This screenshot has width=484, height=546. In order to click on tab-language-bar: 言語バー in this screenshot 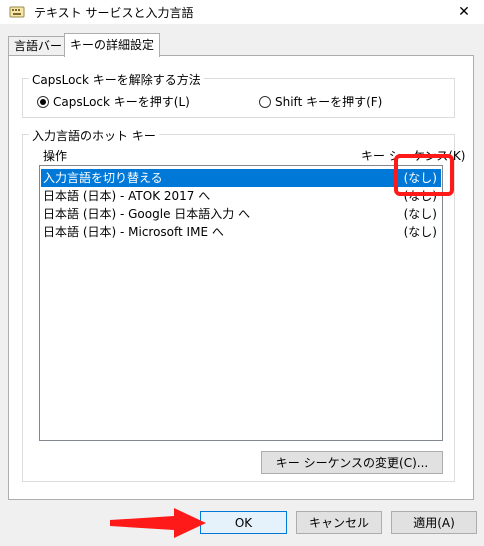, I will do `click(38, 46)`.